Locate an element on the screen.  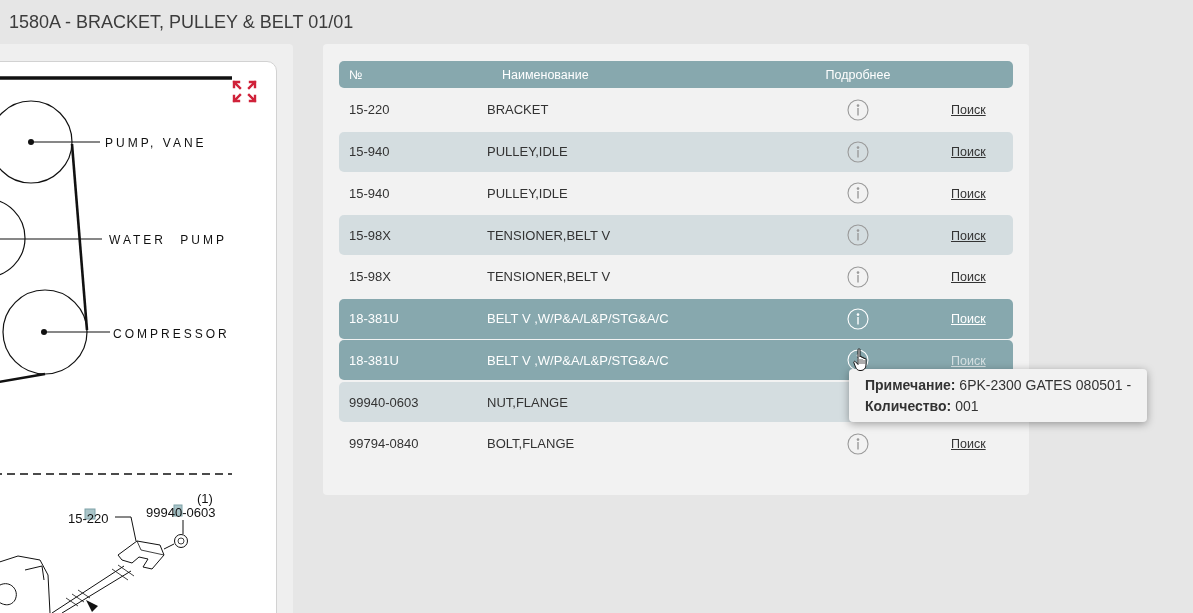
column-header: Подробнее is located at coordinates (858, 74).